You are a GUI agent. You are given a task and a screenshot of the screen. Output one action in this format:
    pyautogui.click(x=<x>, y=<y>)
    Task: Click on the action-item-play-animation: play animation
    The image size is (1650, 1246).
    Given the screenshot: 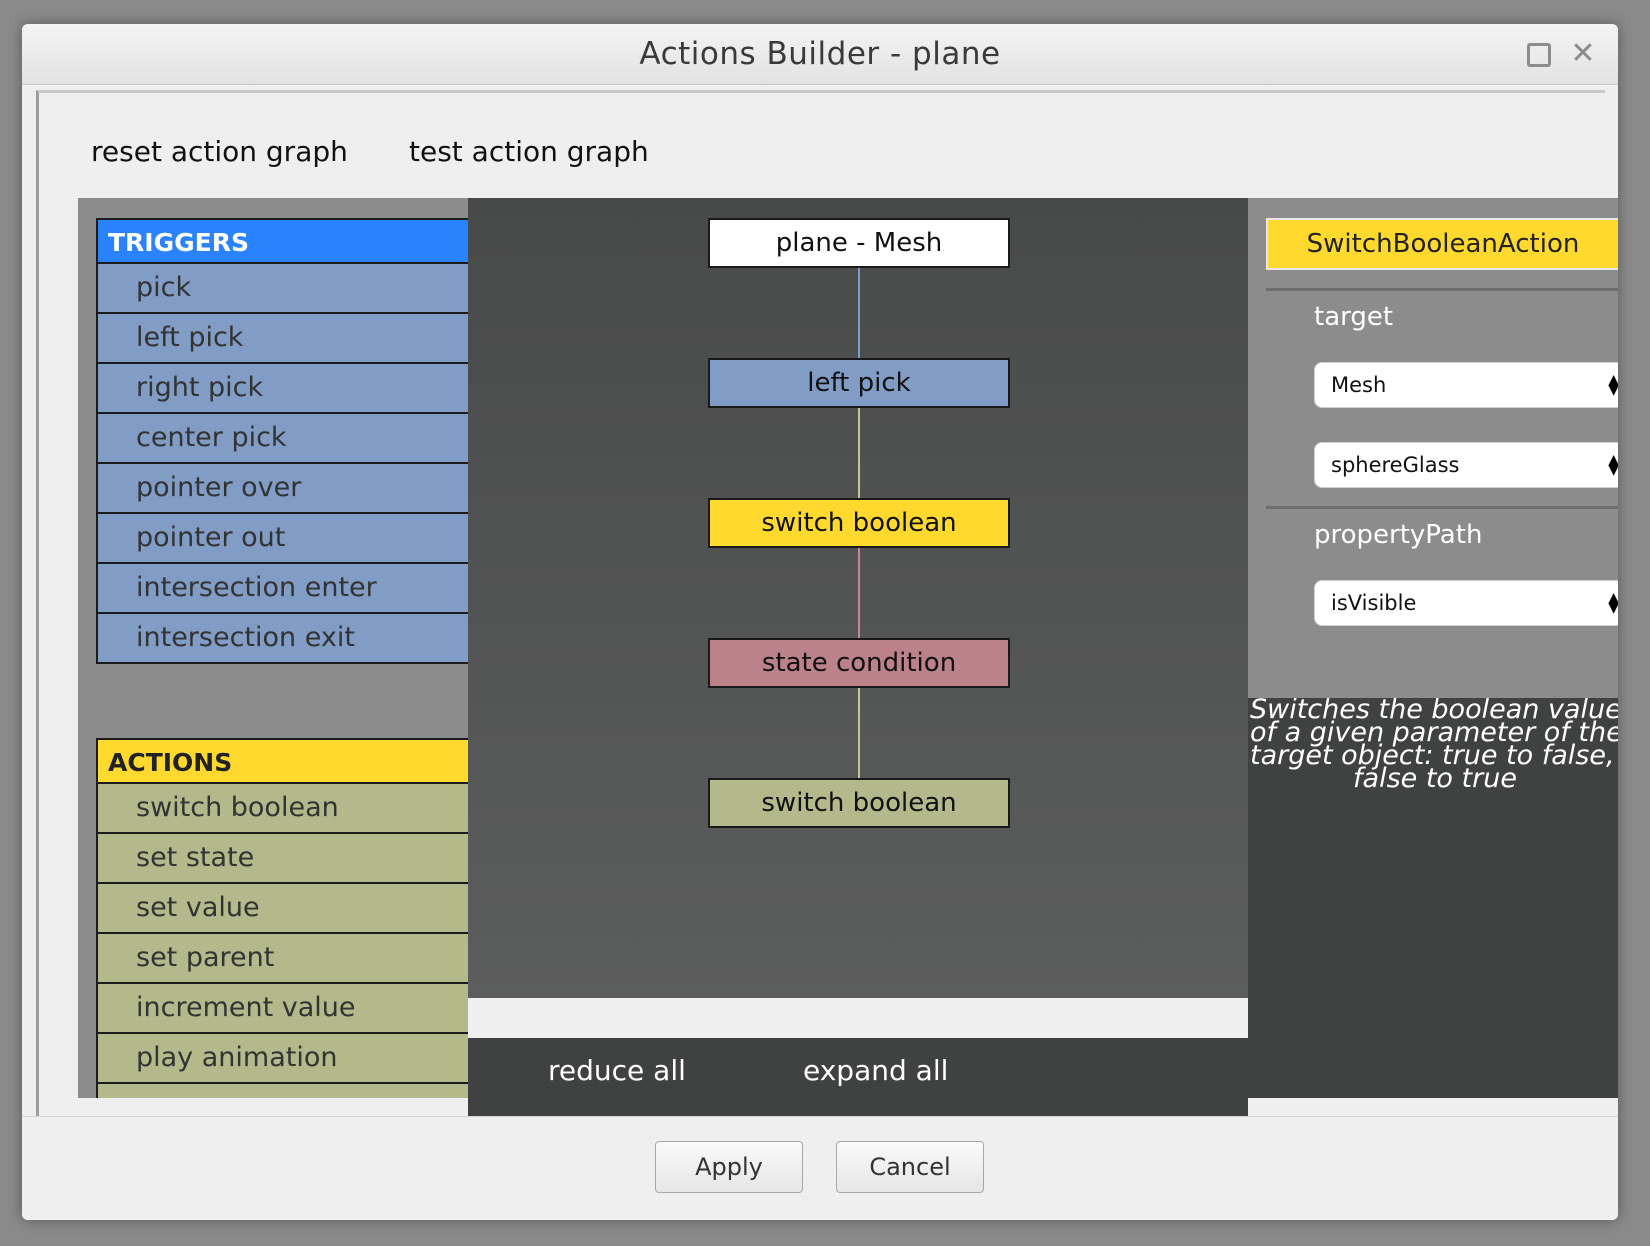 What is the action you would take?
    pyautogui.click(x=282, y=1059)
    